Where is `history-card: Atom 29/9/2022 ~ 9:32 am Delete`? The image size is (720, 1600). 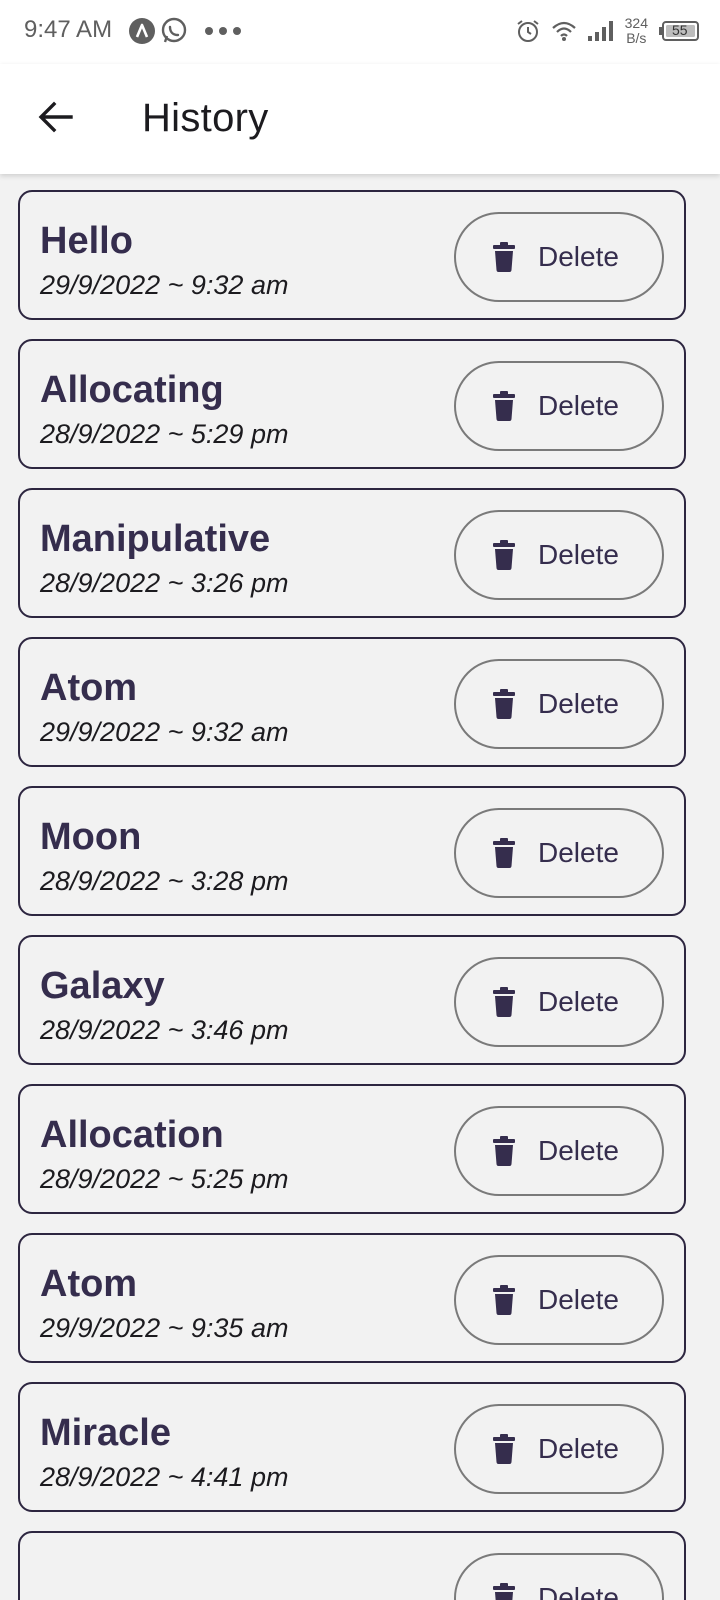
history-card: Atom 29/9/2022 ~ 9:32 am Delete is located at coordinates (352, 702).